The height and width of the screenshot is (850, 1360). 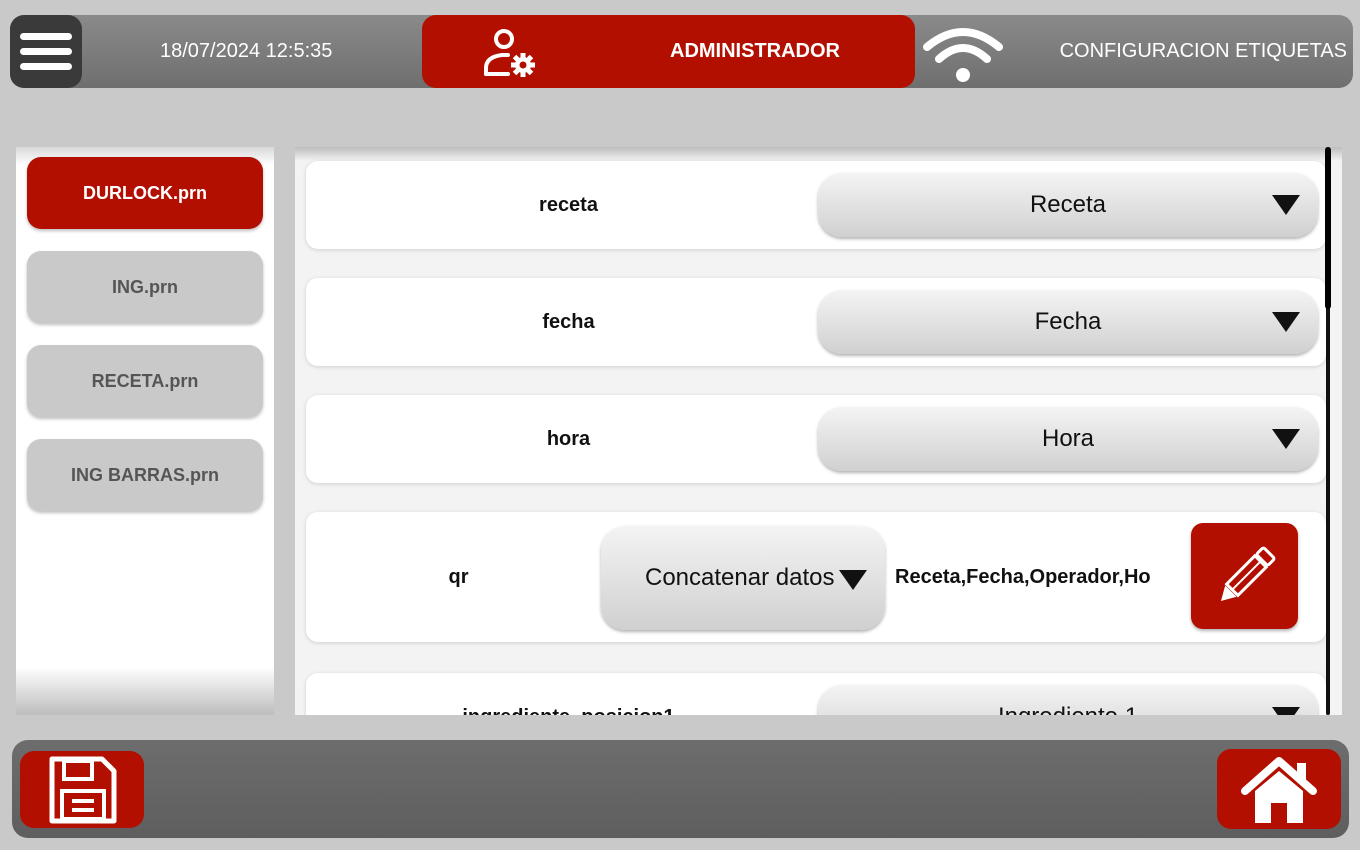 What do you see at coordinates (1203, 51) in the screenshot?
I see `screen-title: CONFIGURACION ETIQUETAS` at bounding box center [1203, 51].